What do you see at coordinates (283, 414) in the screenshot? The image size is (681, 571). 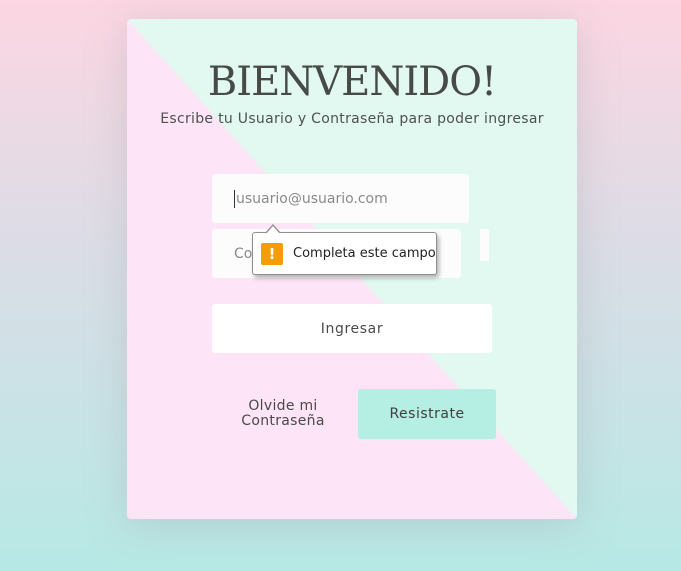 I see `forgot-password-link: Olvide mi Contraseña` at bounding box center [283, 414].